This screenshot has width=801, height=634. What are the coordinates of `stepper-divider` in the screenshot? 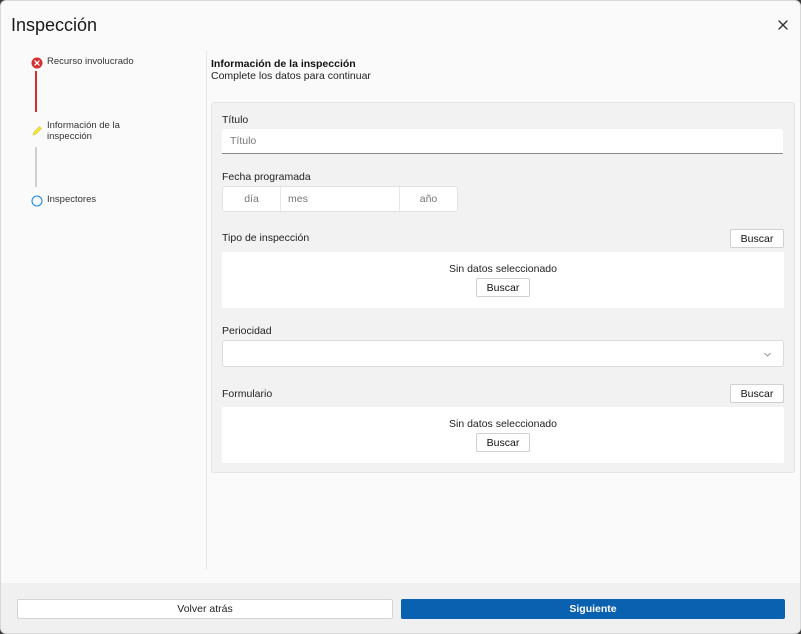 It's located at (206, 310).